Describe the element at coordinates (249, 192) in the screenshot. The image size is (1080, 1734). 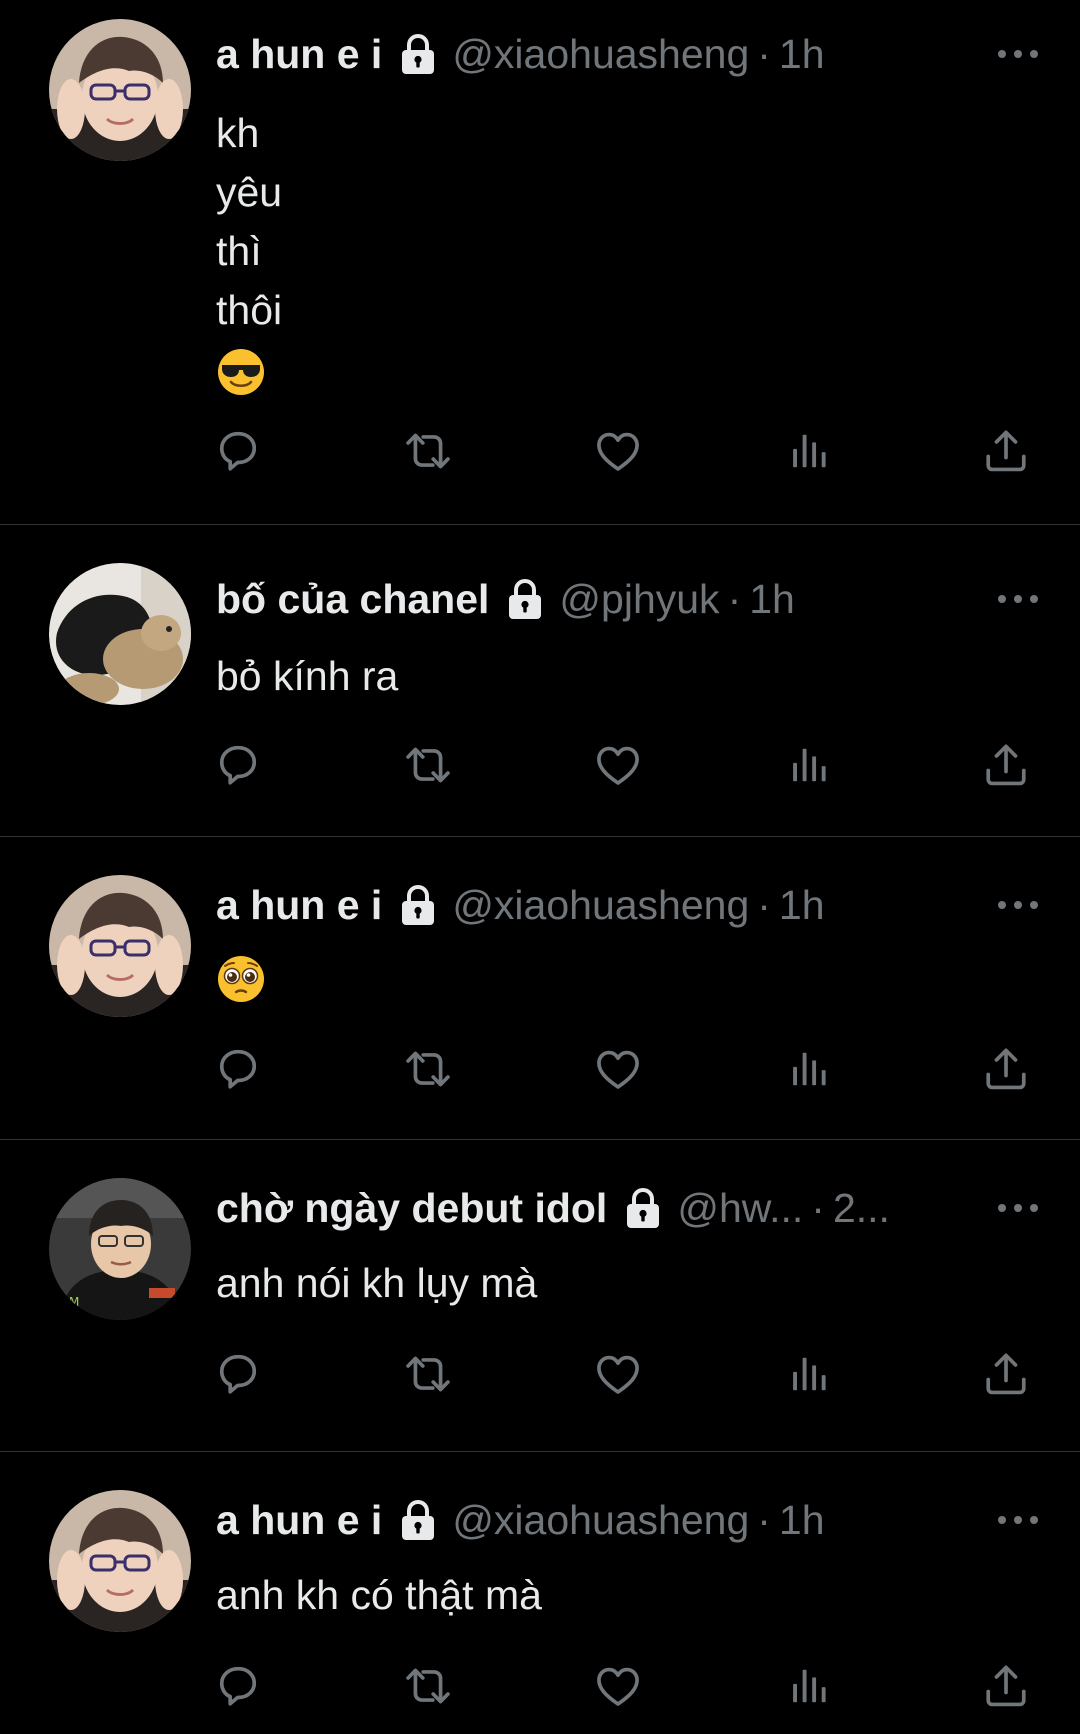
I see `tweet-text-line: yêu` at that location.